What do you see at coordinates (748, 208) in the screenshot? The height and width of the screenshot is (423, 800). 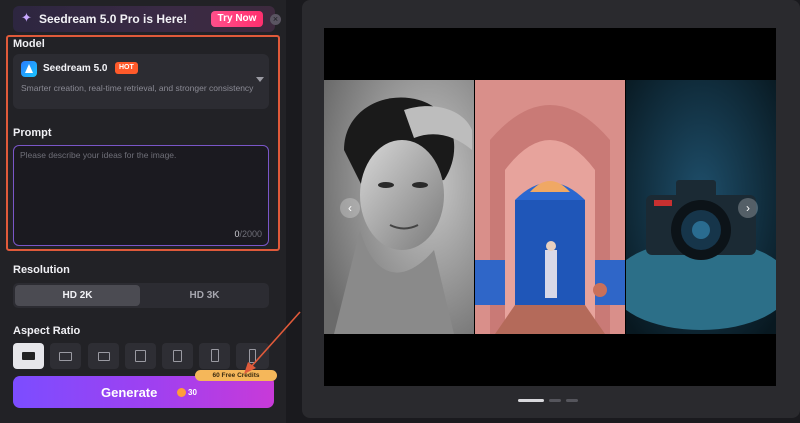 I see `carousel-next-button: ›` at bounding box center [748, 208].